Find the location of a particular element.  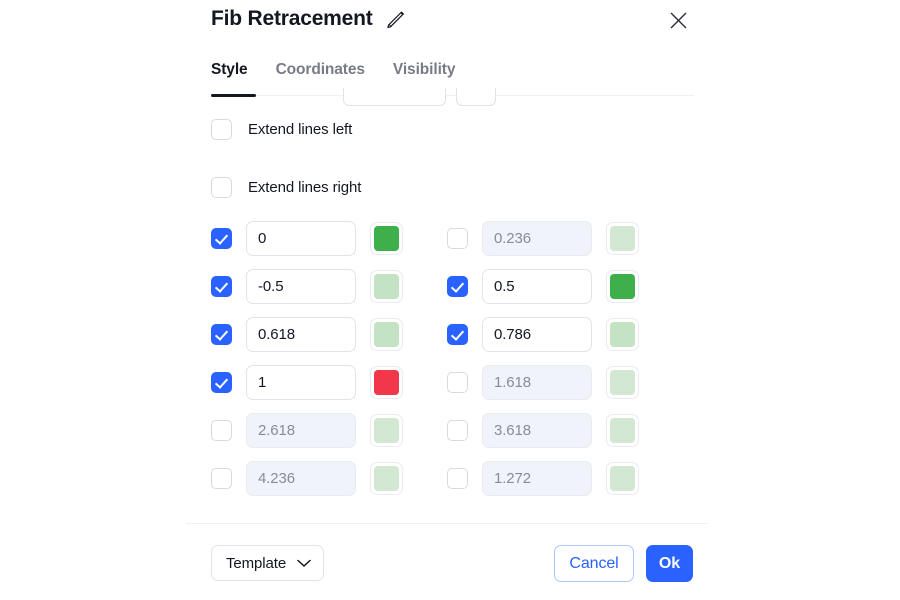

footer-actions: Cancel Ok is located at coordinates (623, 563).